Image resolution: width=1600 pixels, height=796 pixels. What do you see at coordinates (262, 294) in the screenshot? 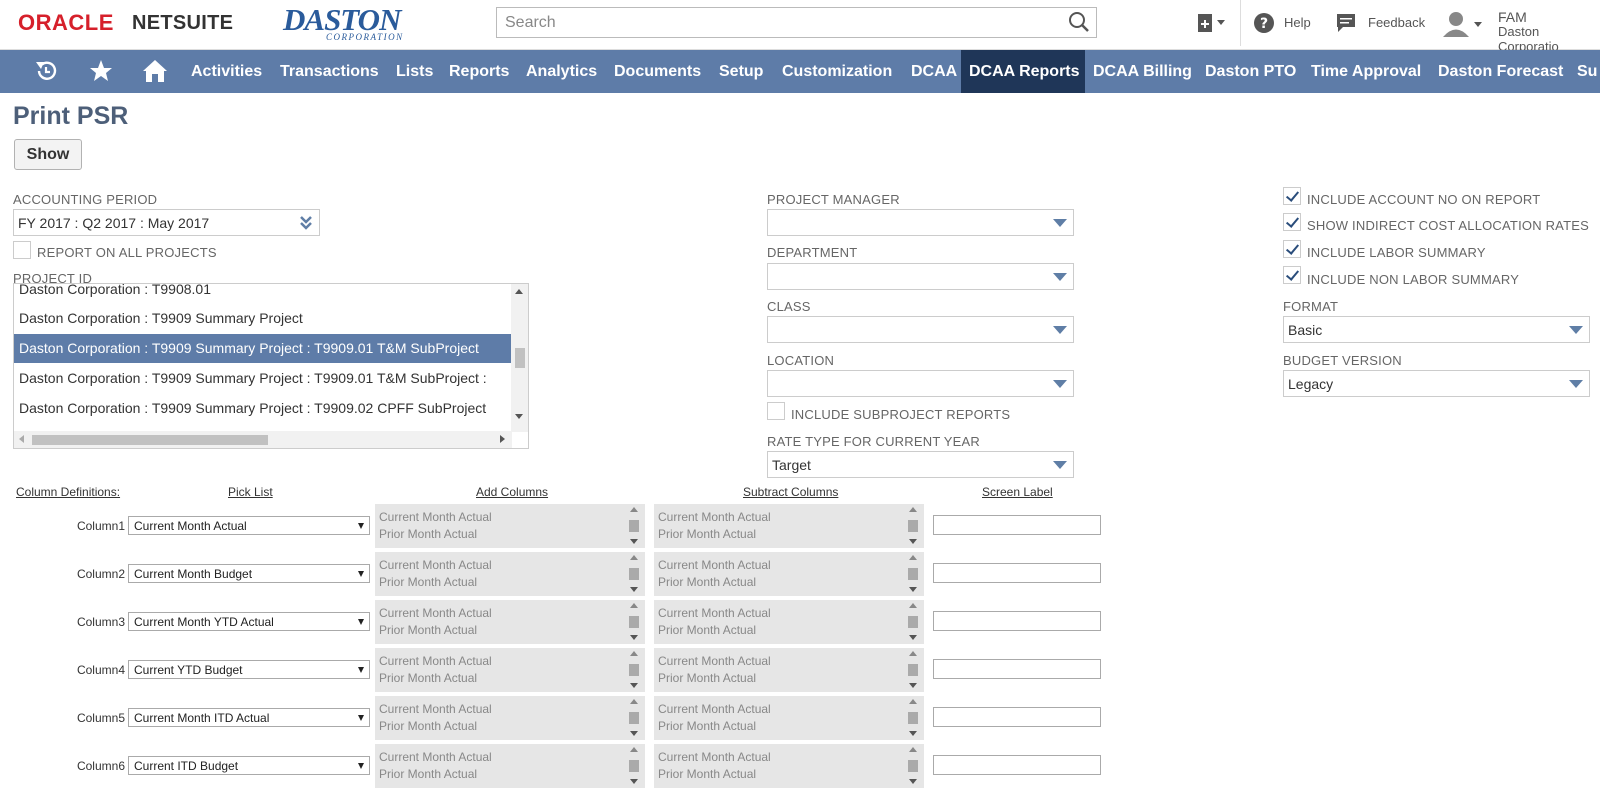
I see `list-item: Daston Corporation : T9908.01` at bounding box center [262, 294].